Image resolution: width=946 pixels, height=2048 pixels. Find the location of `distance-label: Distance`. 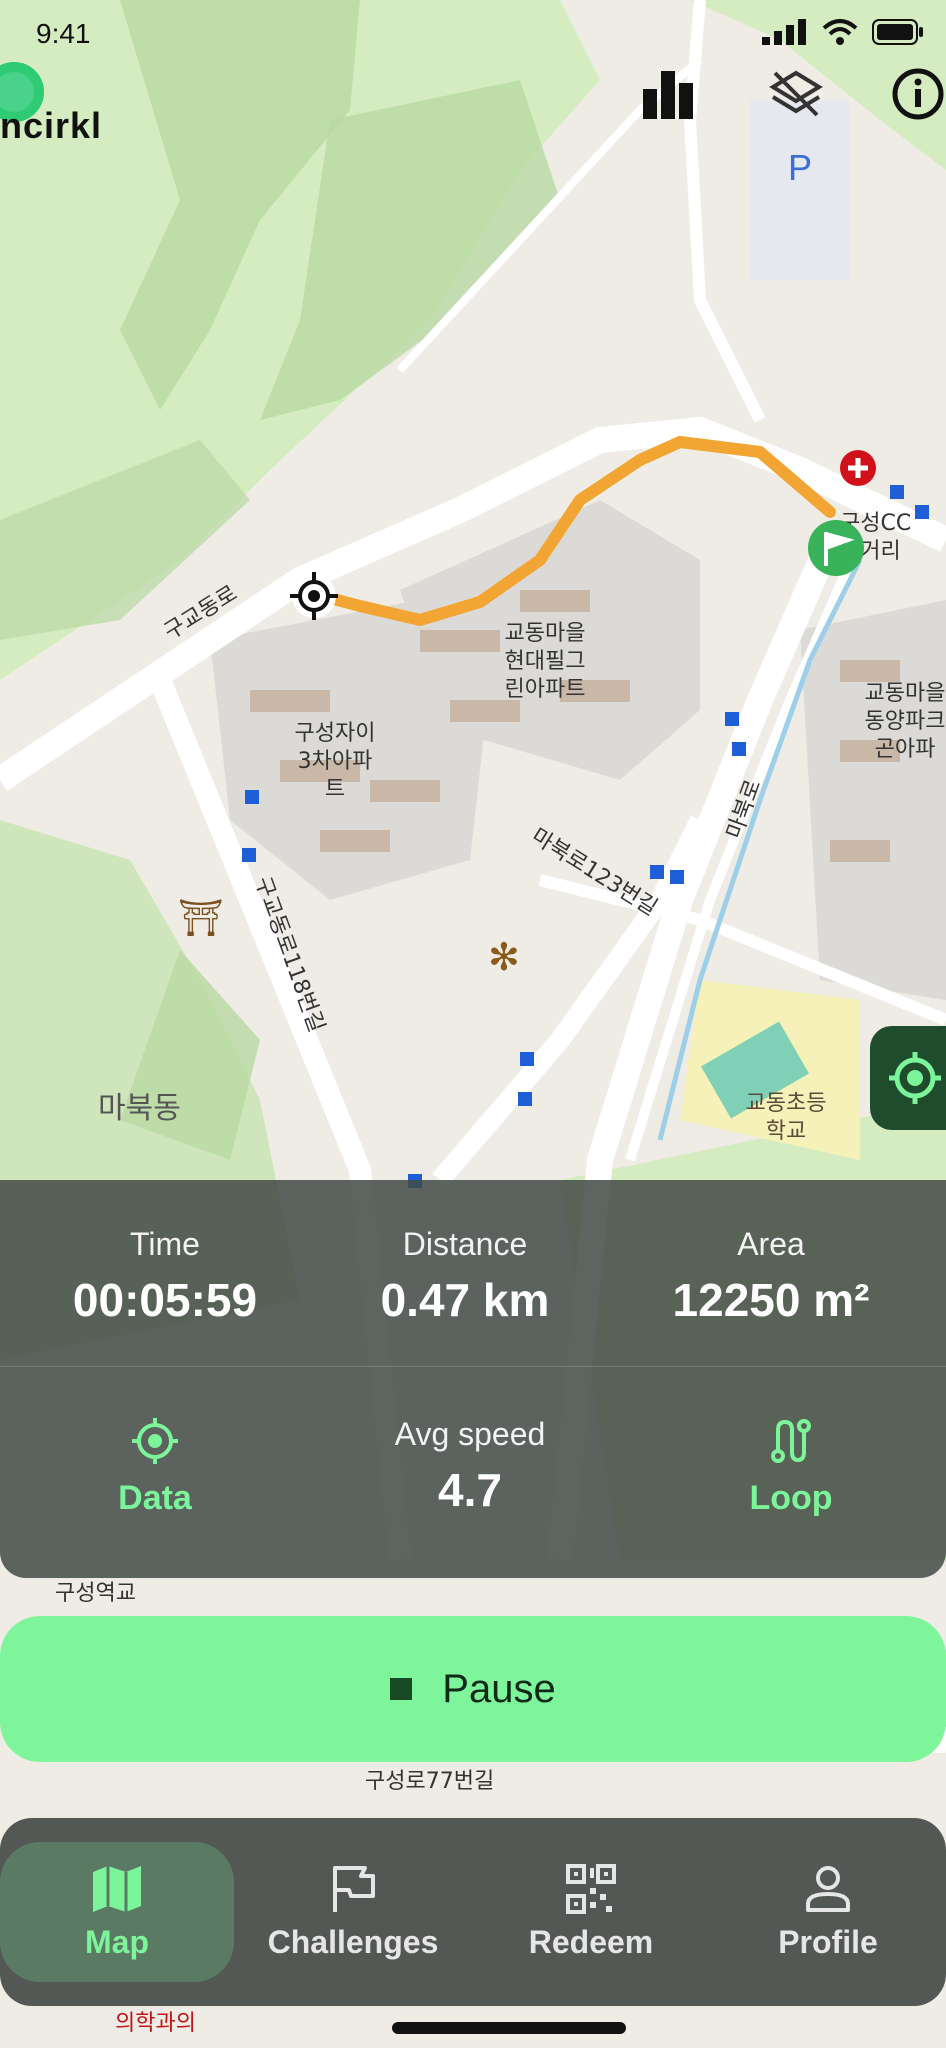

distance-label: Distance is located at coordinates (465, 1244).